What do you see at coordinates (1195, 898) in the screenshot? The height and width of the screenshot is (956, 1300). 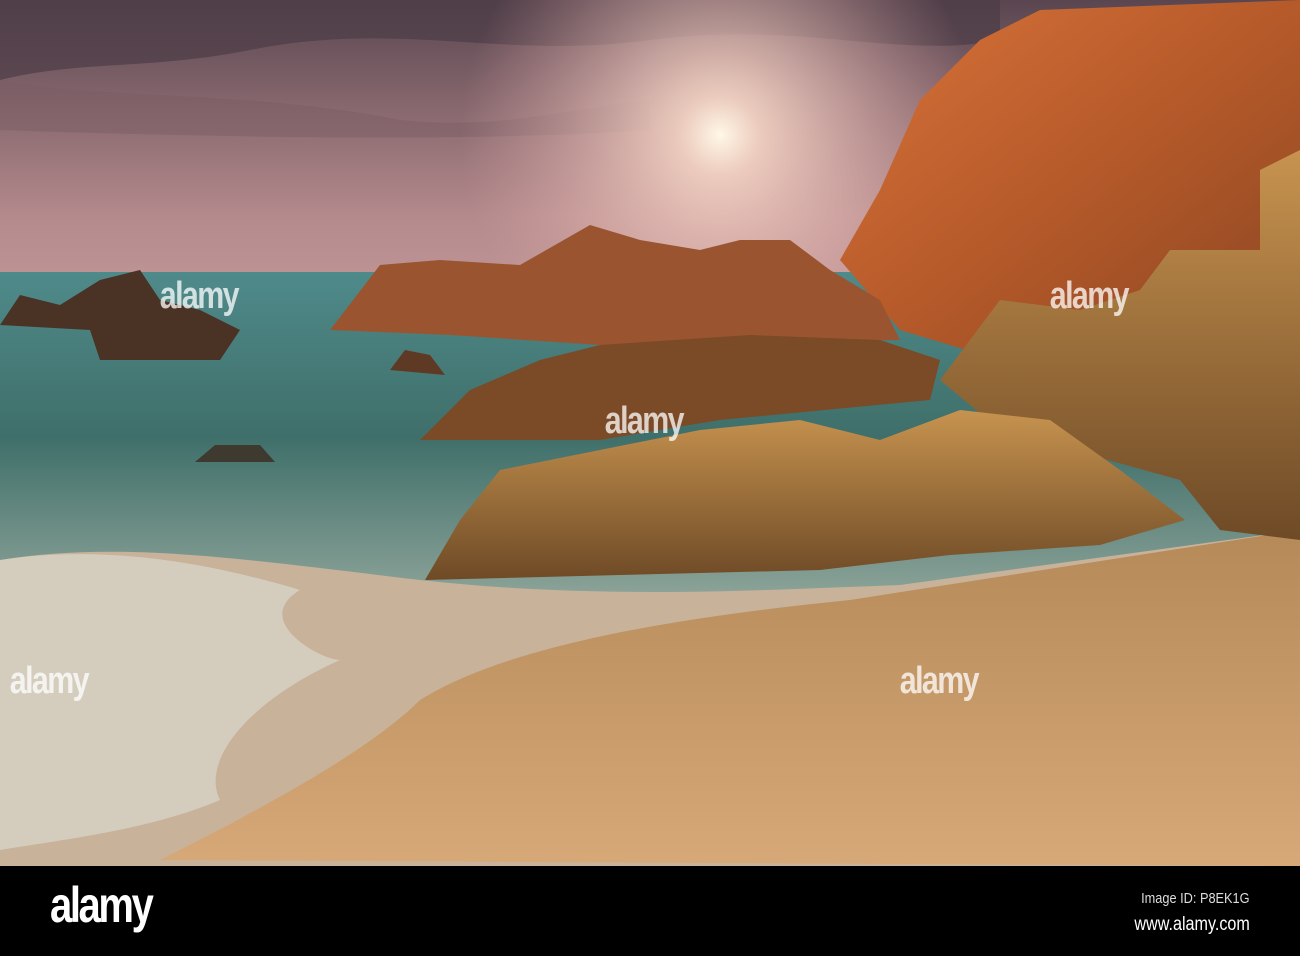 I see `image-id: Image ID: P8EK1G` at bounding box center [1195, 898].